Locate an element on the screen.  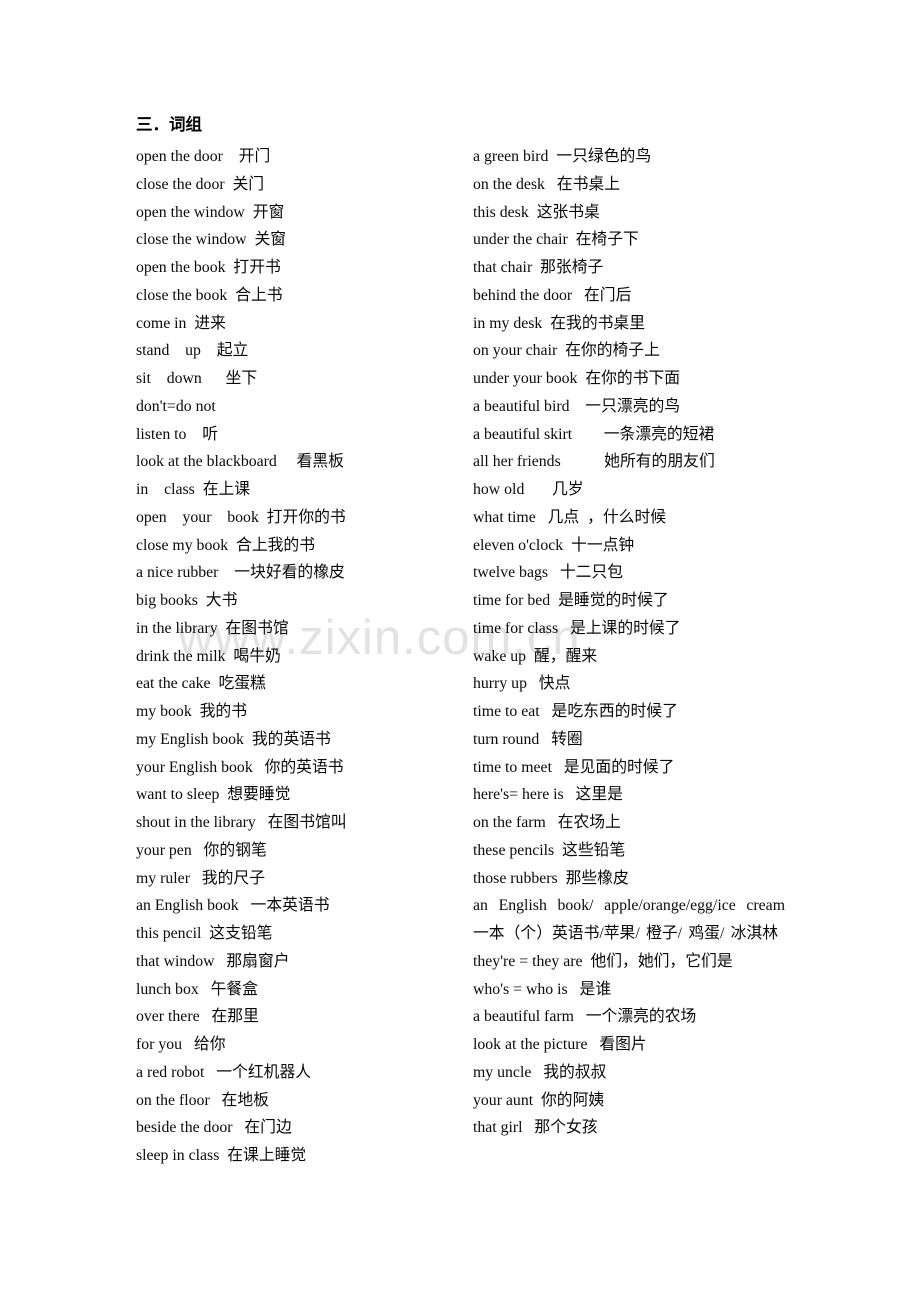
phrase-entry: on the desk 在书桌上 is located at coordinates (546, 184).